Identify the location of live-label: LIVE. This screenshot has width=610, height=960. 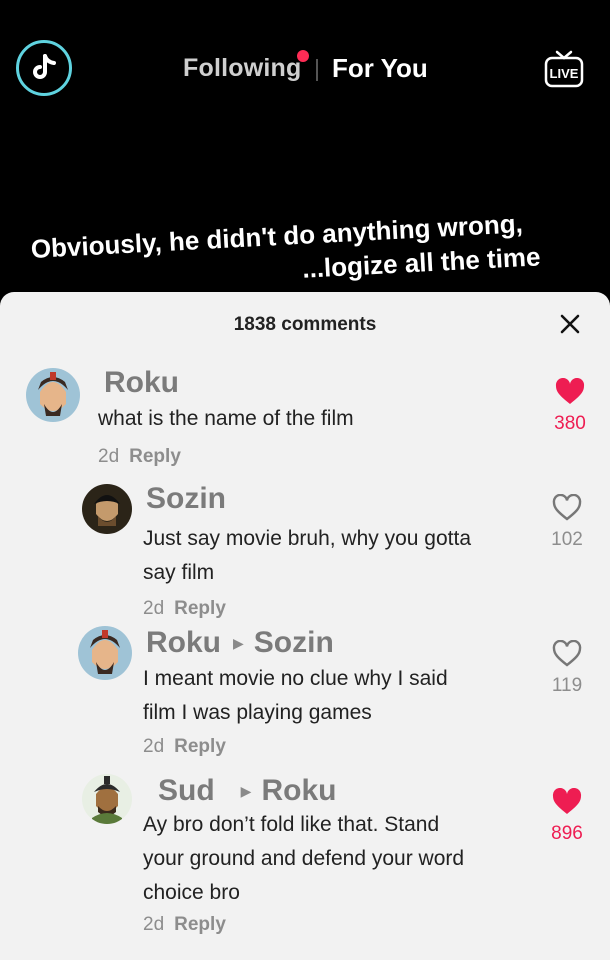
(564, 73).